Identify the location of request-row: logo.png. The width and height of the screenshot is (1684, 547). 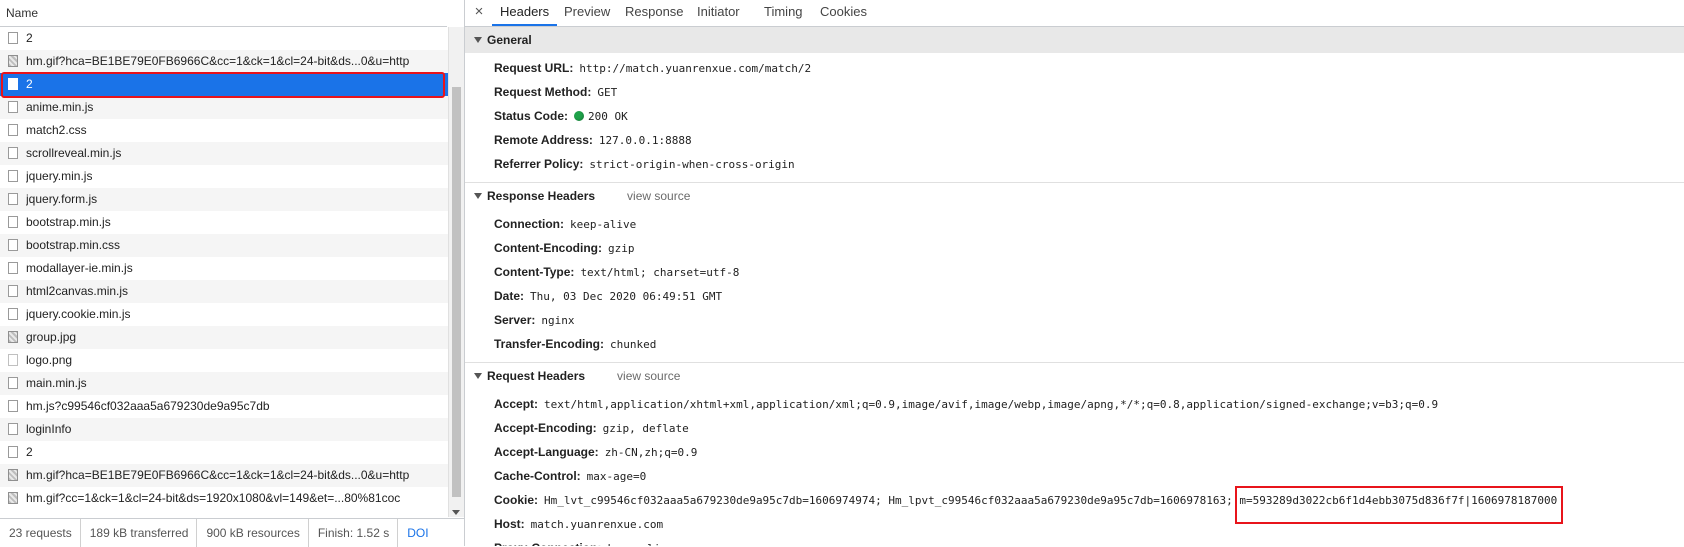
(224, 360).